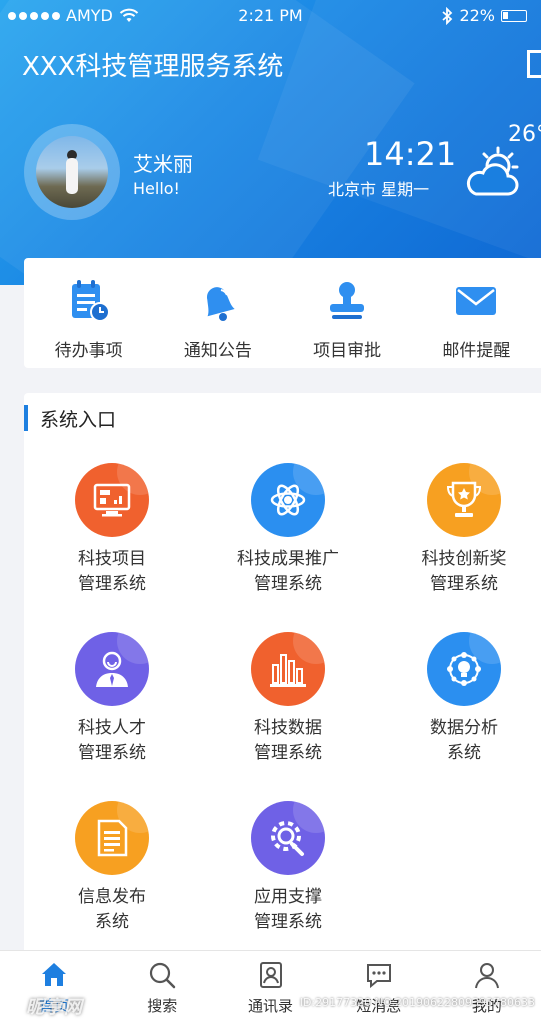 The image size is (541, 1024). Describe the element at coordinates (112, 728) in the screenshot. I see `system-name: 科技人才` at that location.